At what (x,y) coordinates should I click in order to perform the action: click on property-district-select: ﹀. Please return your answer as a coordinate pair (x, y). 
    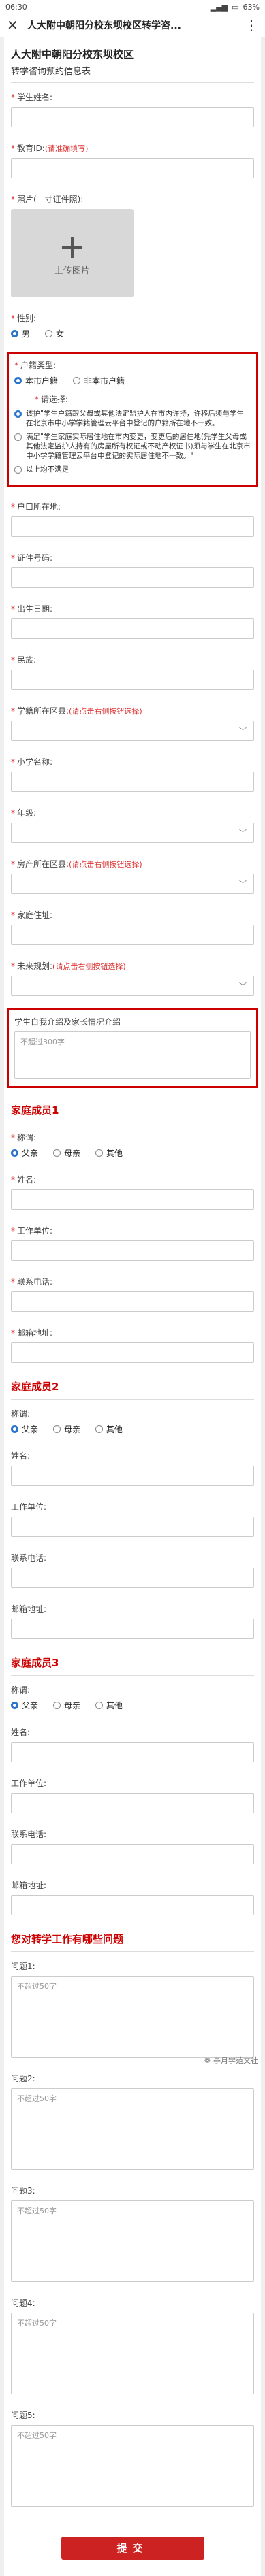
    Looking at the image, I should click on (132, 884).